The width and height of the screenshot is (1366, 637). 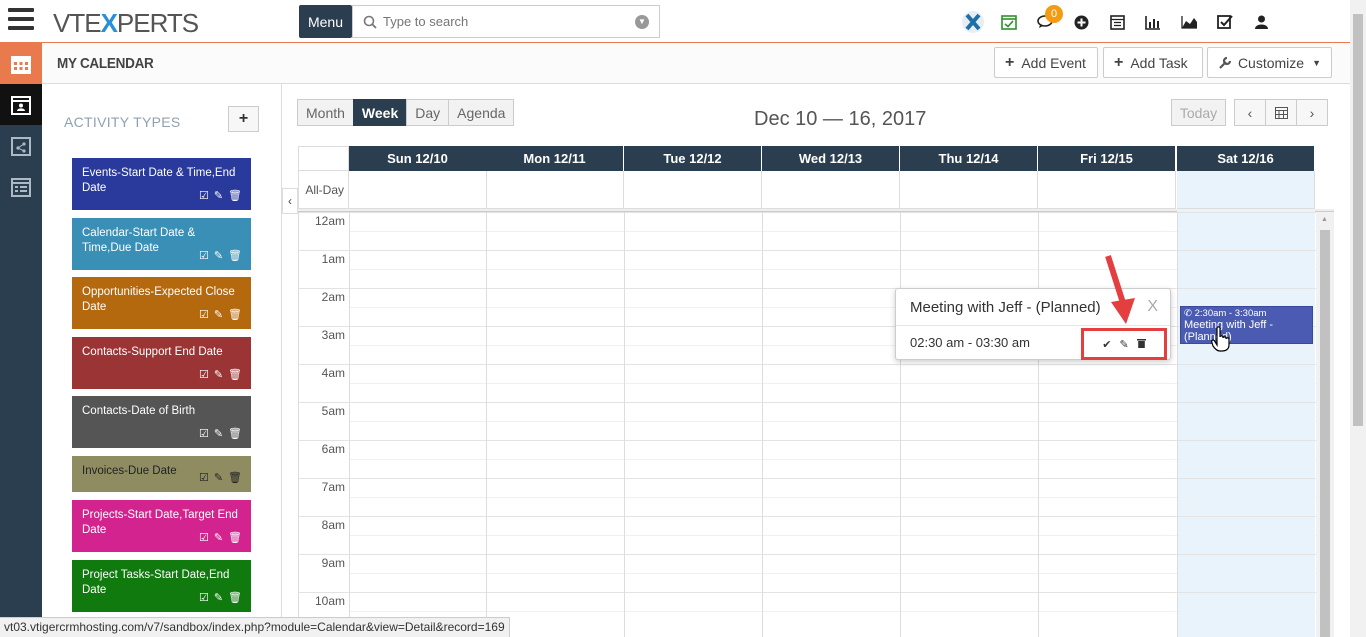 I want to click on notifications-icon: 0, so click(x=1045, y=19).